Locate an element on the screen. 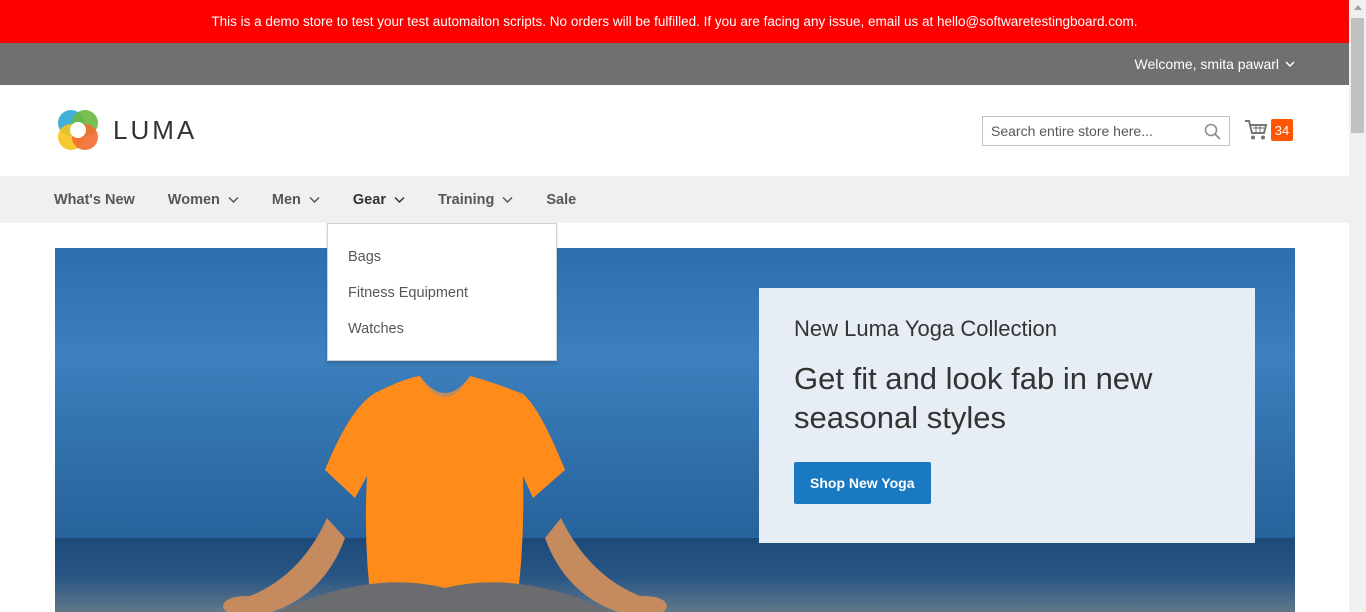 This screenshot has height=612, width=1366. store-logo: LUMA is located at coordinates (126, 130).